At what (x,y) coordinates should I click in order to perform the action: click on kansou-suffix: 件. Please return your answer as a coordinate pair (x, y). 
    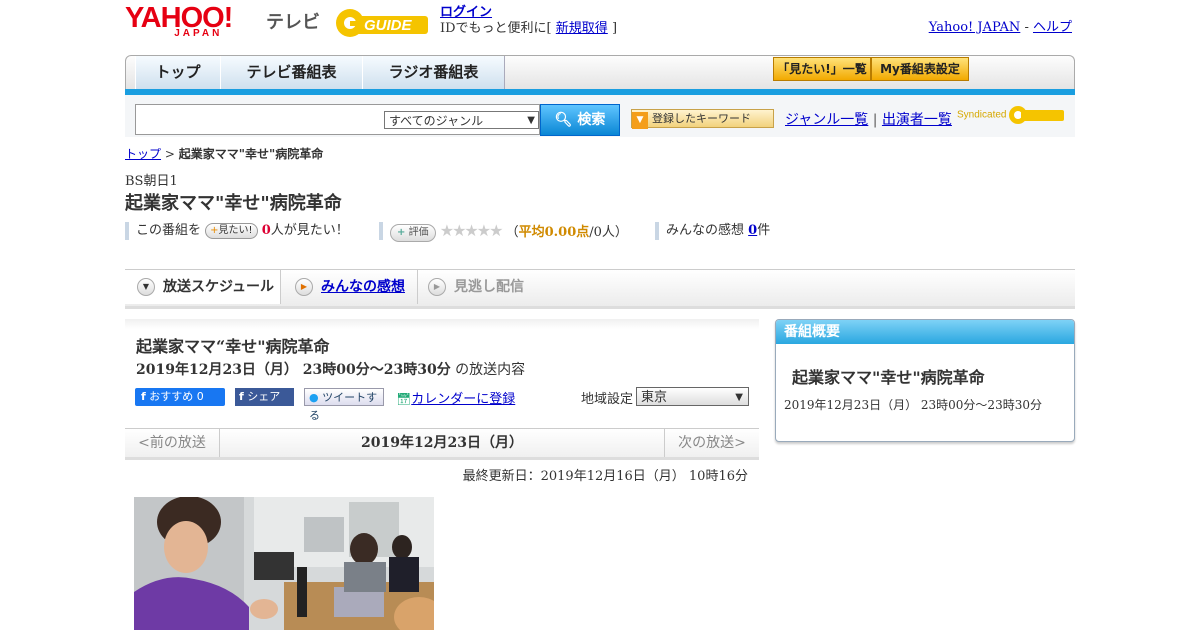
    Looking at the image, I should click on (764, 230).